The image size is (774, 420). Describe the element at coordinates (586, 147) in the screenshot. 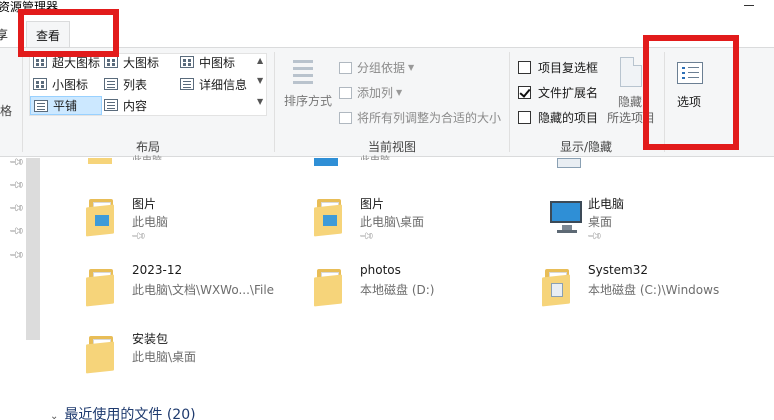

I see `show-hide-group-label: 显示/隐藏` at that location.